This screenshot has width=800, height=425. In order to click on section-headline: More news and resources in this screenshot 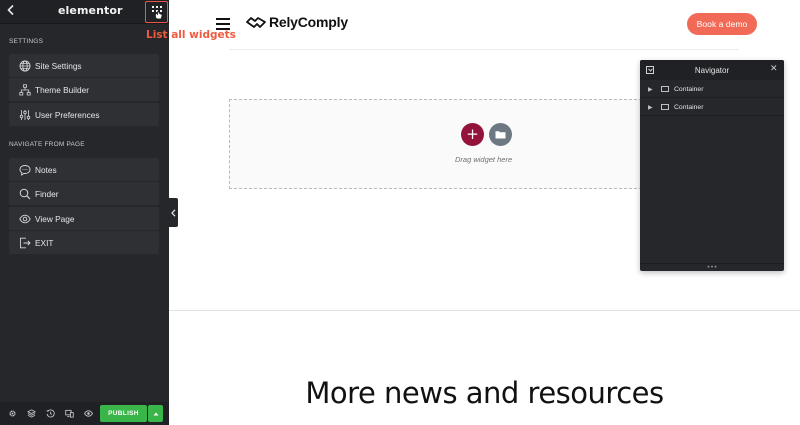, I will do `click(484, 393)`.